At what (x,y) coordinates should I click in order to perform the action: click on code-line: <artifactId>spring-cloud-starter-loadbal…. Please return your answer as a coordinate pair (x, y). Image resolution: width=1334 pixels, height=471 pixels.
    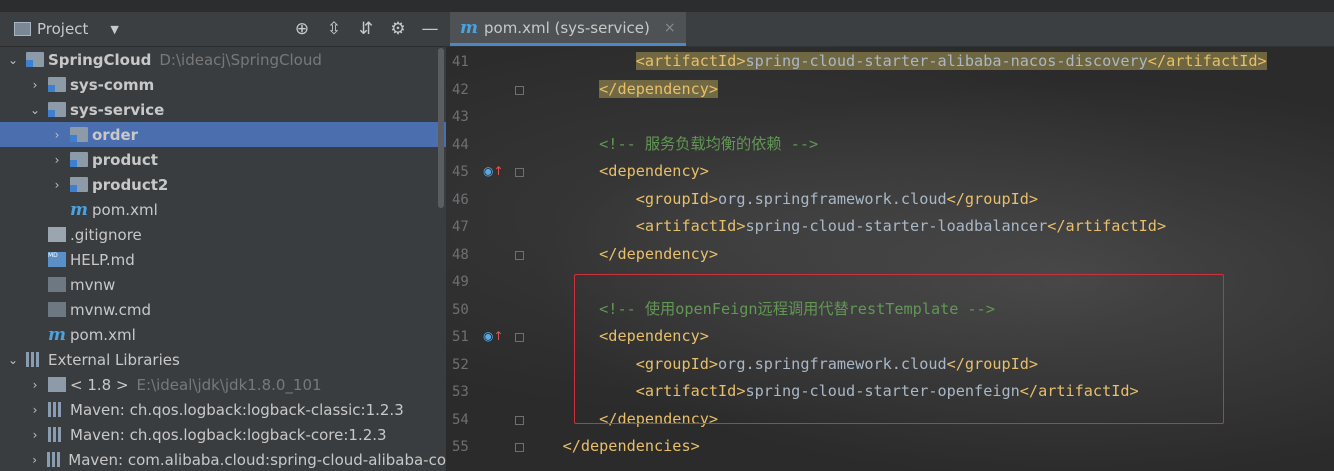
    Looking at the image, I should click on (846, 226).